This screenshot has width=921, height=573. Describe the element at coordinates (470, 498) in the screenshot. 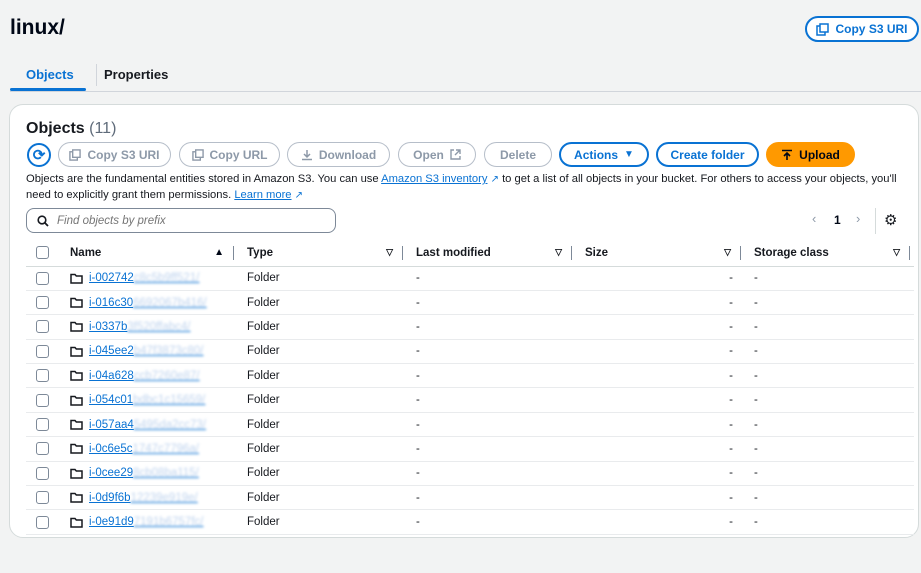

I see `table-row: i-0d9f6b12239e919e/Folder - - -` at that location.